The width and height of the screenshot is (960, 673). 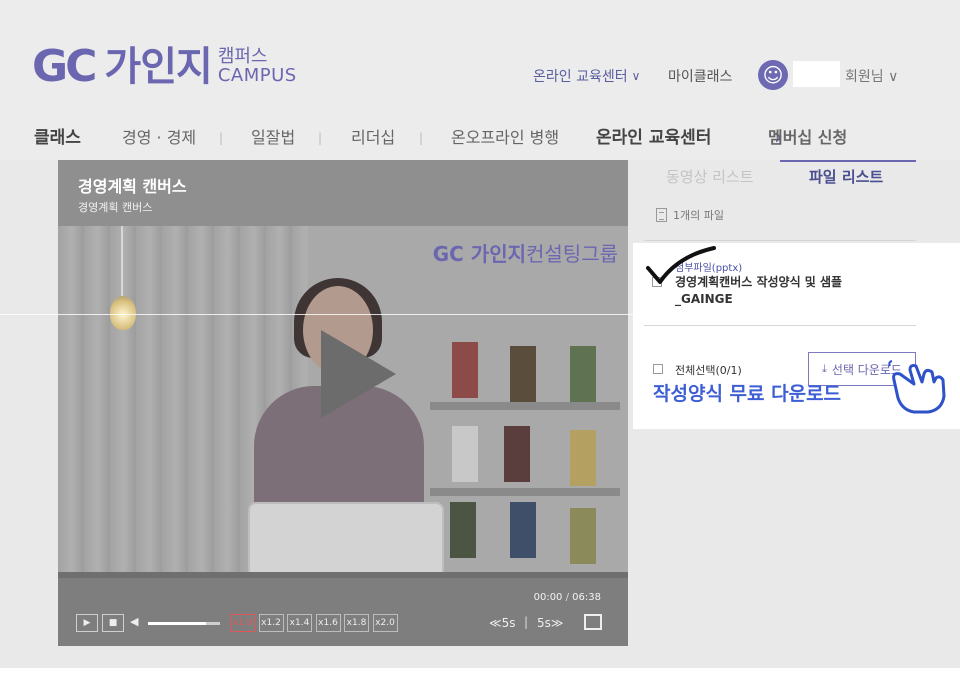 I want to click on user-name-redacted, so click(x=816, y=74).